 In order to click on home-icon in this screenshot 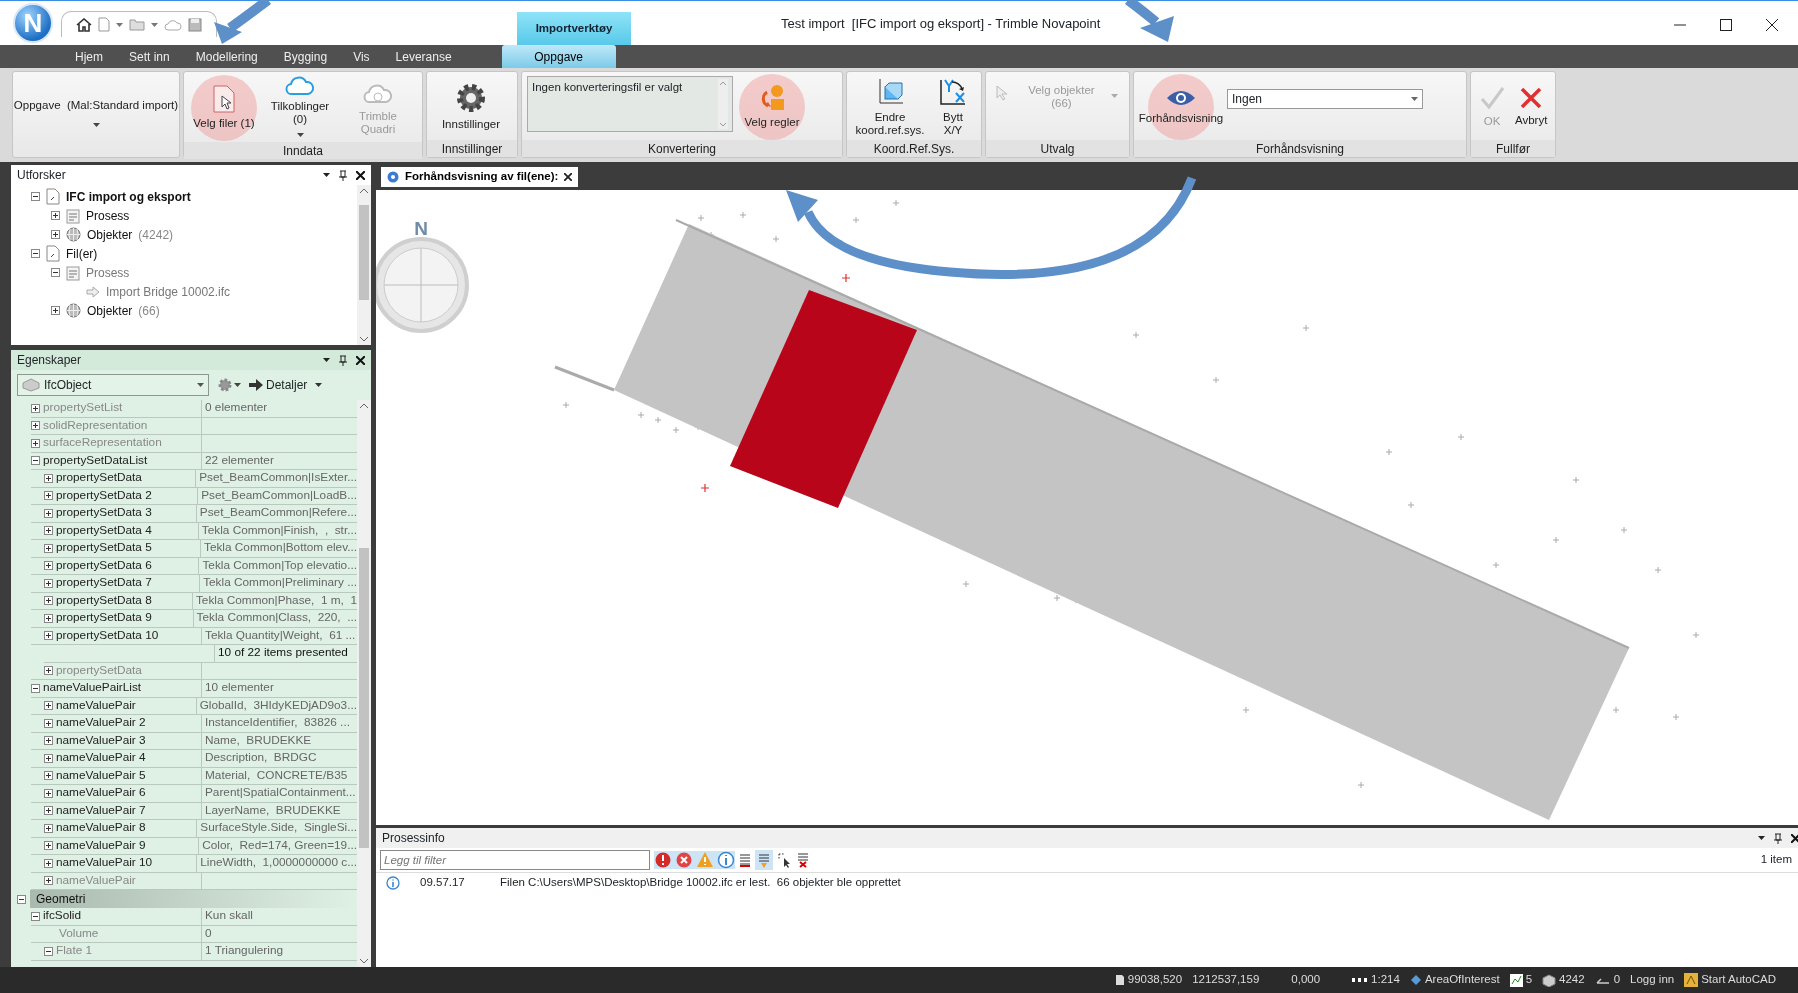, I will do `click(84, 24)`.